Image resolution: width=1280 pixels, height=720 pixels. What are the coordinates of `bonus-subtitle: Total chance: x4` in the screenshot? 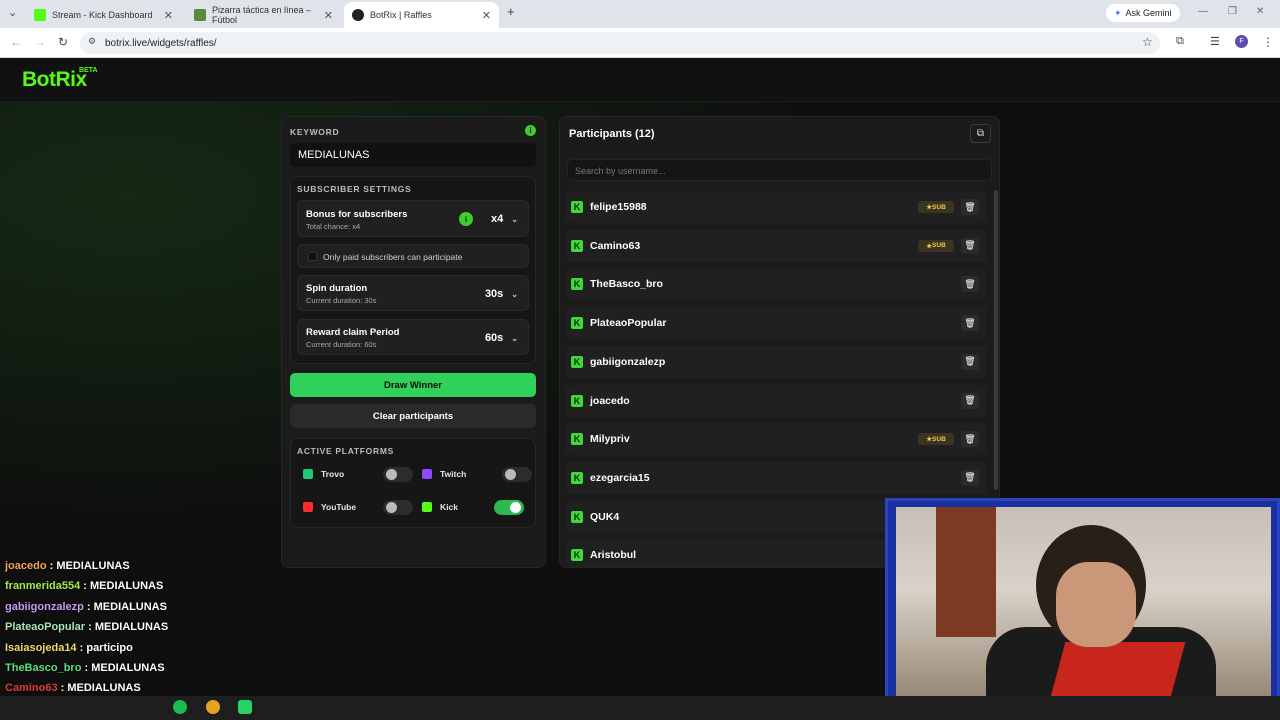 It's located at (333, 226).